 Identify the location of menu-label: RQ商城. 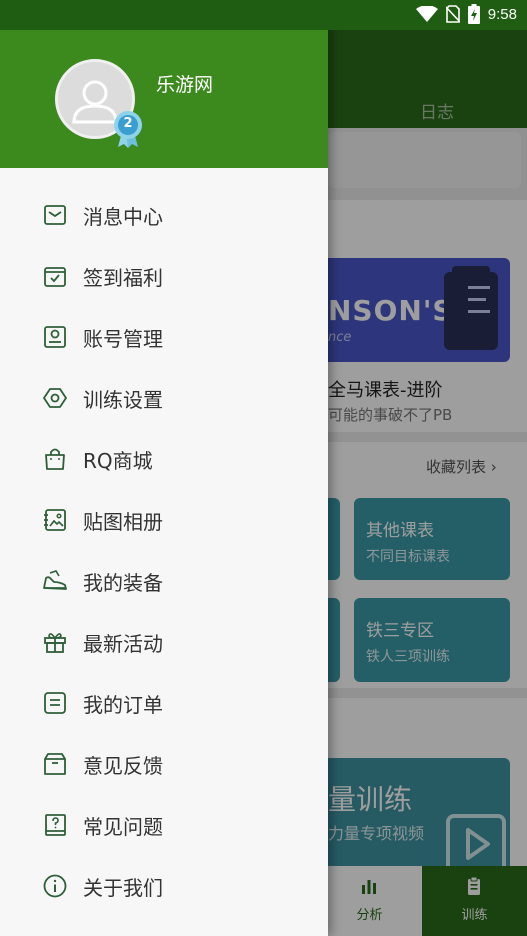
(118, 461).